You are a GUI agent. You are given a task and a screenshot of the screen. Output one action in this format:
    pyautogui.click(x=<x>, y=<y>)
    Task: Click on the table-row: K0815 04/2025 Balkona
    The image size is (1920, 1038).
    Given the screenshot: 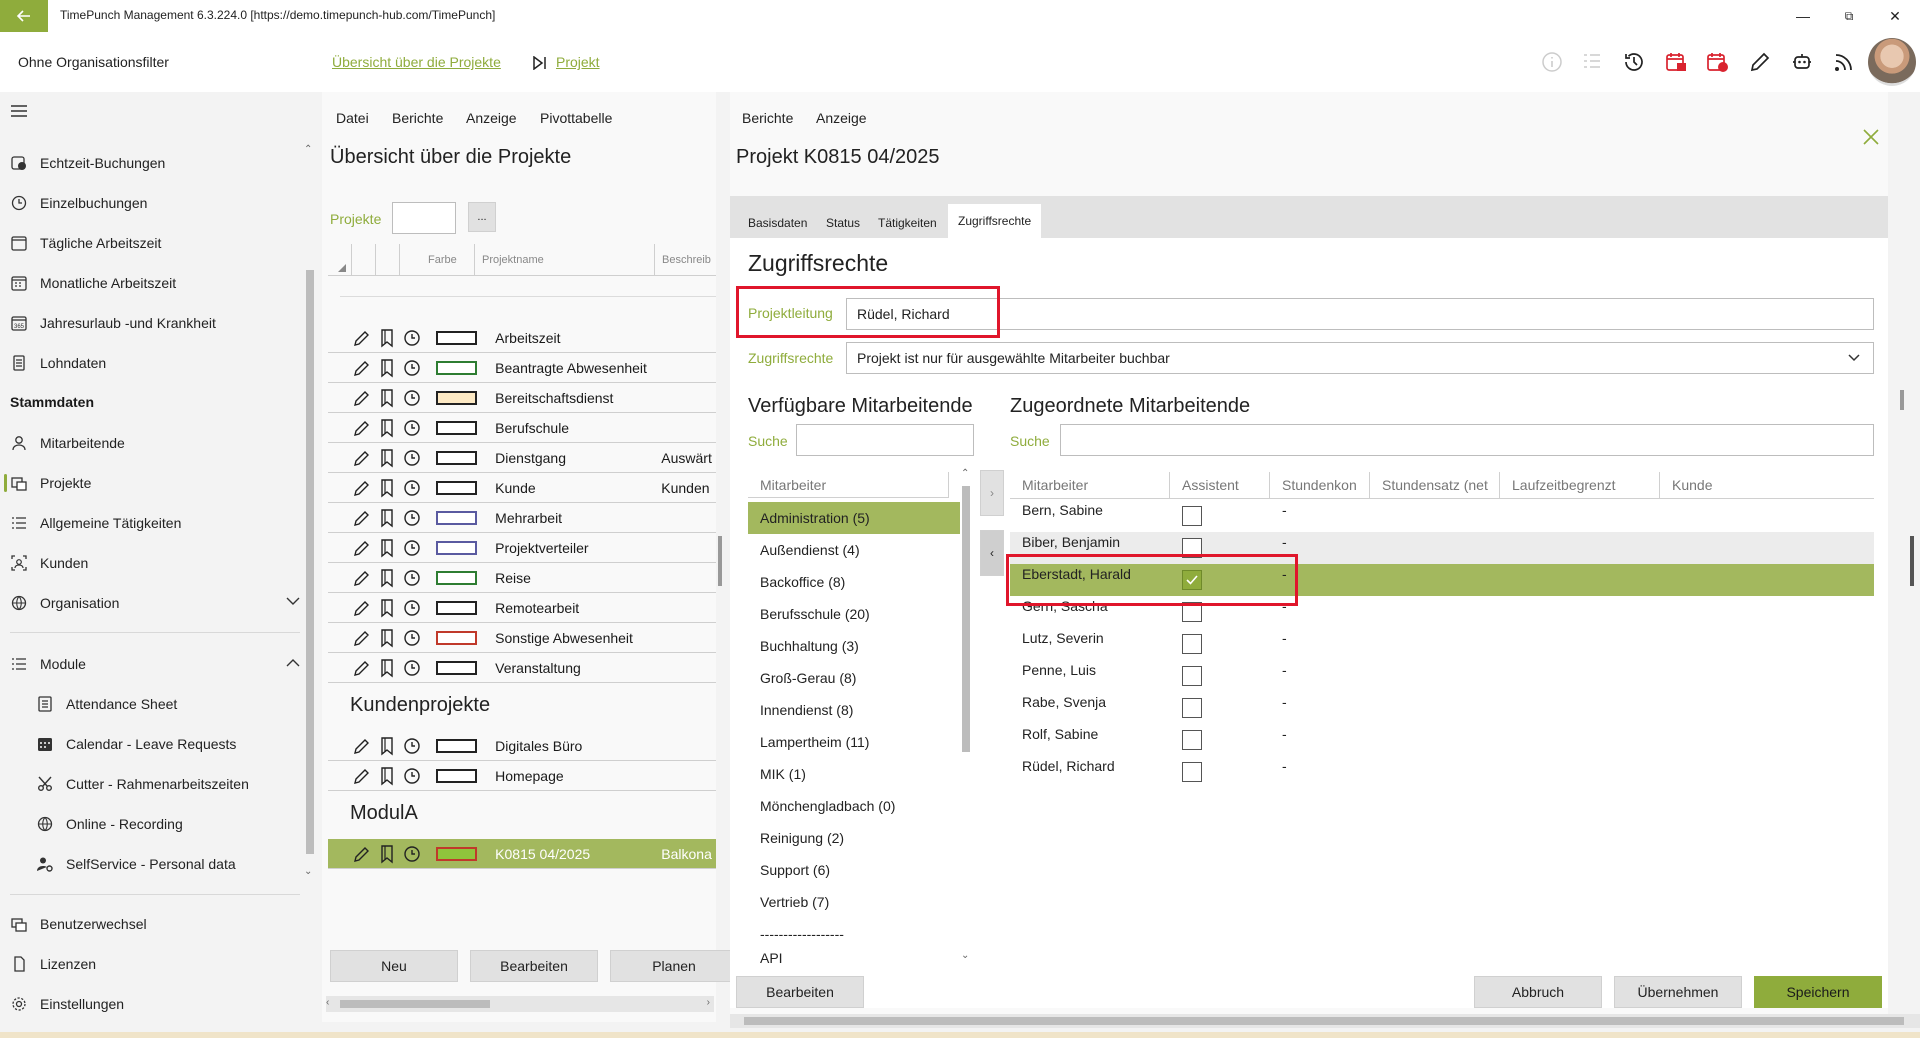 What is the action you would take?
    pyautogui.click(x=522, y=854)
    